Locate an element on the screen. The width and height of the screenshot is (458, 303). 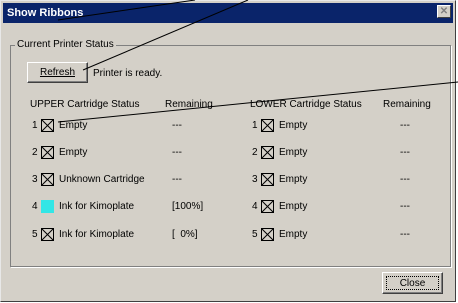
upper-slot-number: 4 is located at coordinates (35, 206).